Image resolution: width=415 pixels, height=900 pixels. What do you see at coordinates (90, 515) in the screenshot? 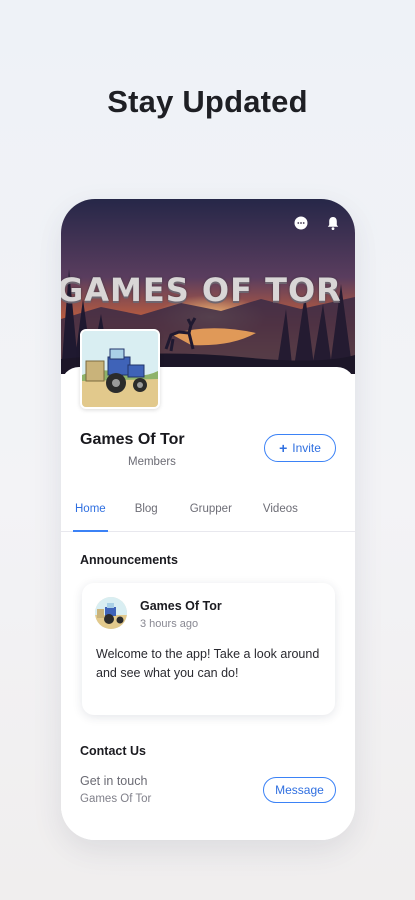
I see `tab-home: Home` at bounding box center [90, 515].